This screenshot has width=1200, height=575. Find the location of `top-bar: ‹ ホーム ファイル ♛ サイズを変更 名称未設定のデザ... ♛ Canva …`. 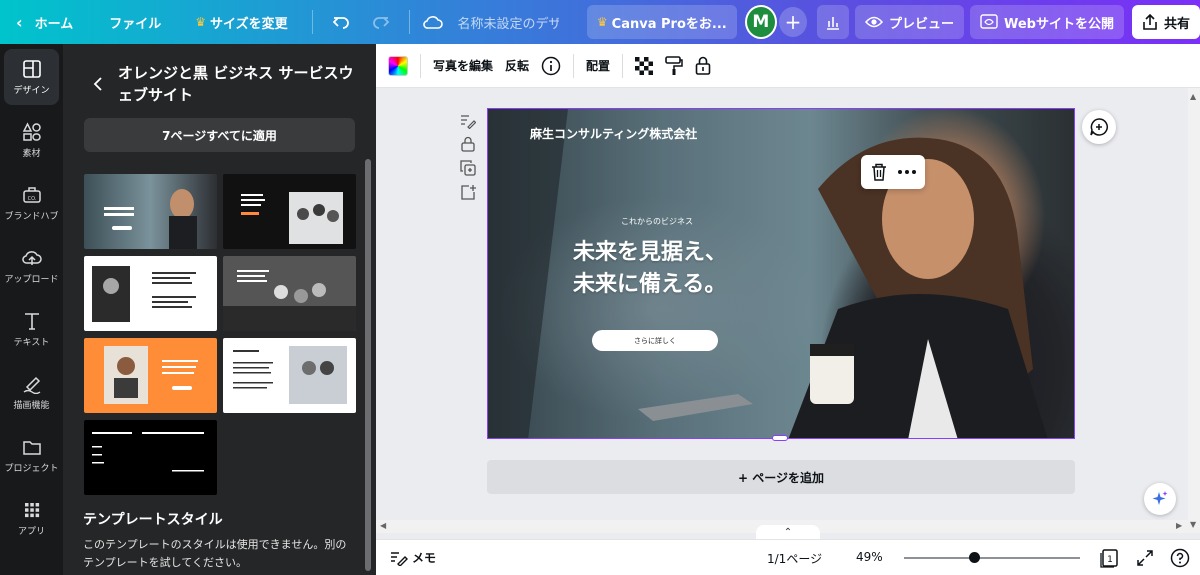

top-bar: ‹ ホーム ファイル ♛ サイズを変更 名称未設定のデザ... ♛ Canva … is located at coordinates (600, 22).